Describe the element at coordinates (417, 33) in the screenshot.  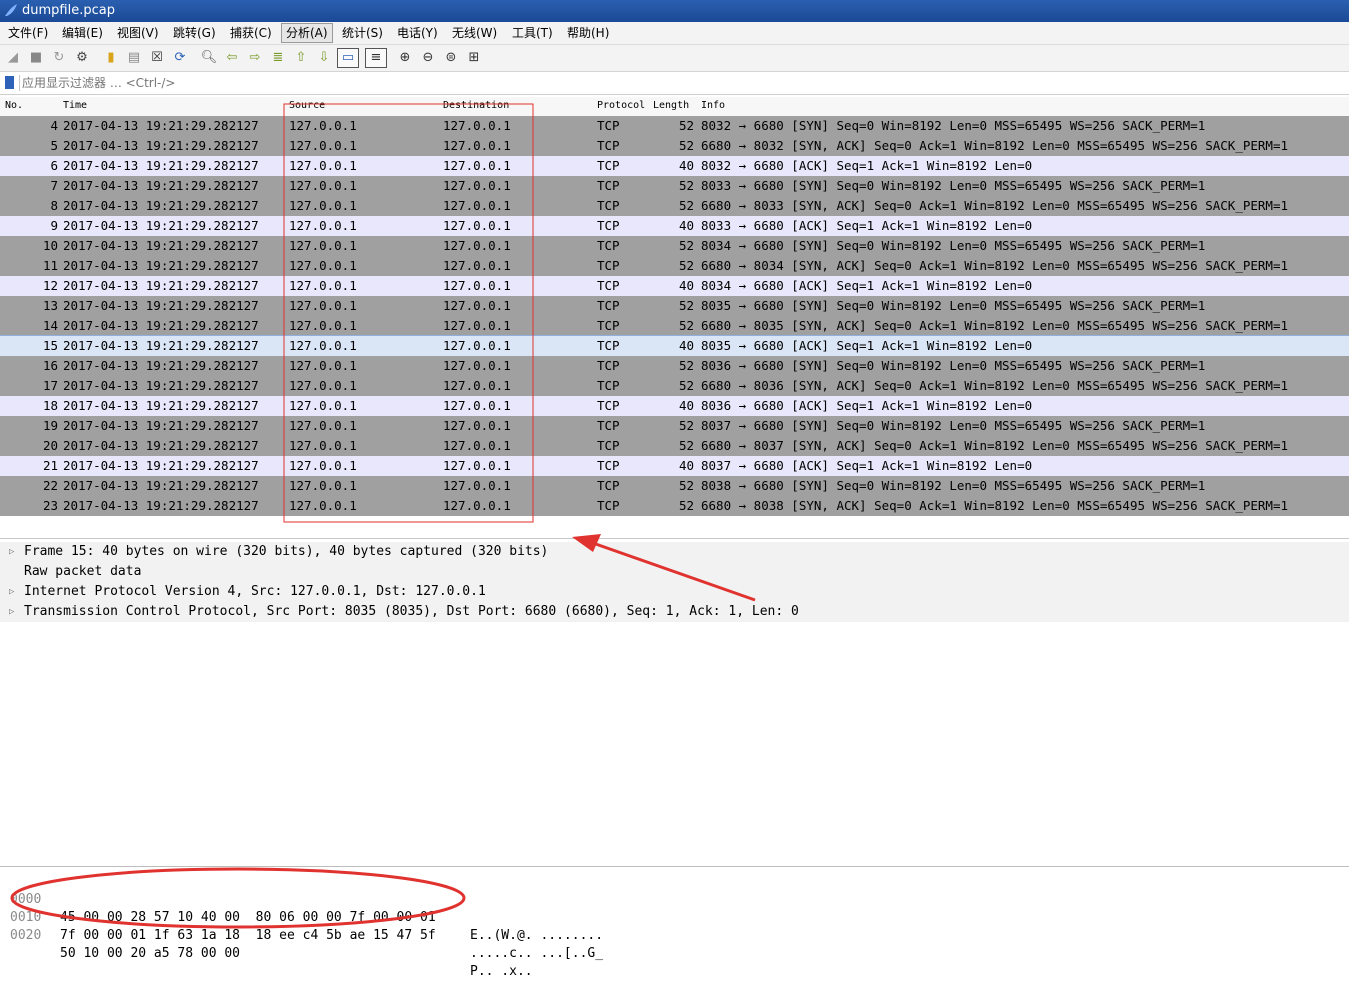
I see `menu-telephony: 电话(Y)` at that location.